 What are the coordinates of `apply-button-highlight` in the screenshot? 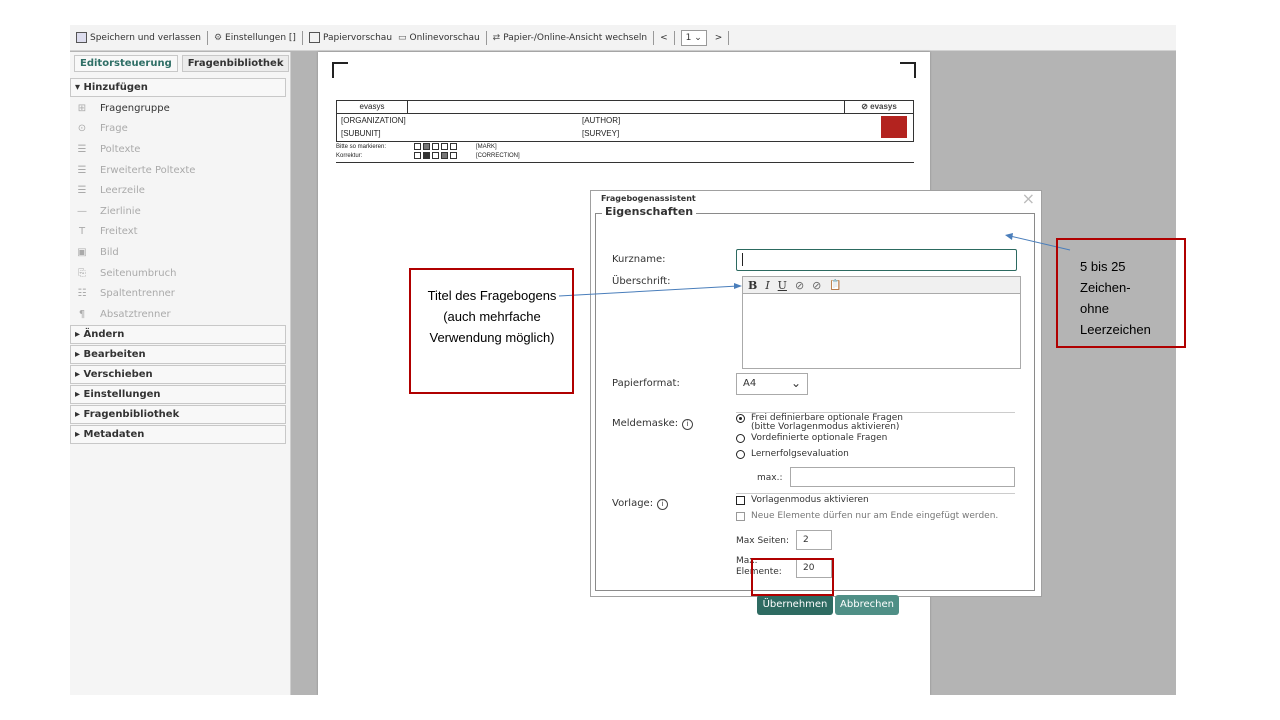 It's located at (792, 577).